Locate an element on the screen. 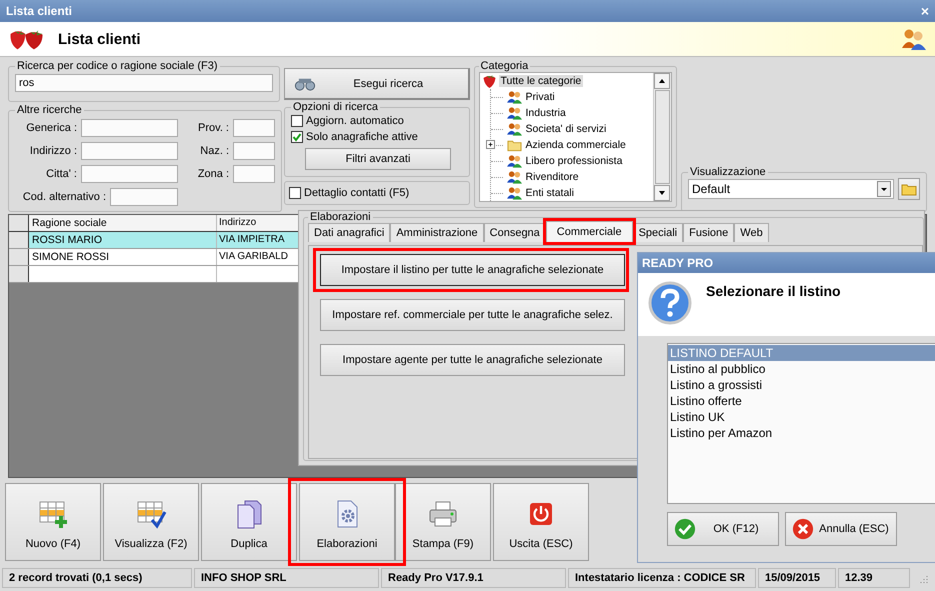 Image resolution: width=935 pixels, height=591 pixels. scroll-down-icon is located at coordinates (662, 193).